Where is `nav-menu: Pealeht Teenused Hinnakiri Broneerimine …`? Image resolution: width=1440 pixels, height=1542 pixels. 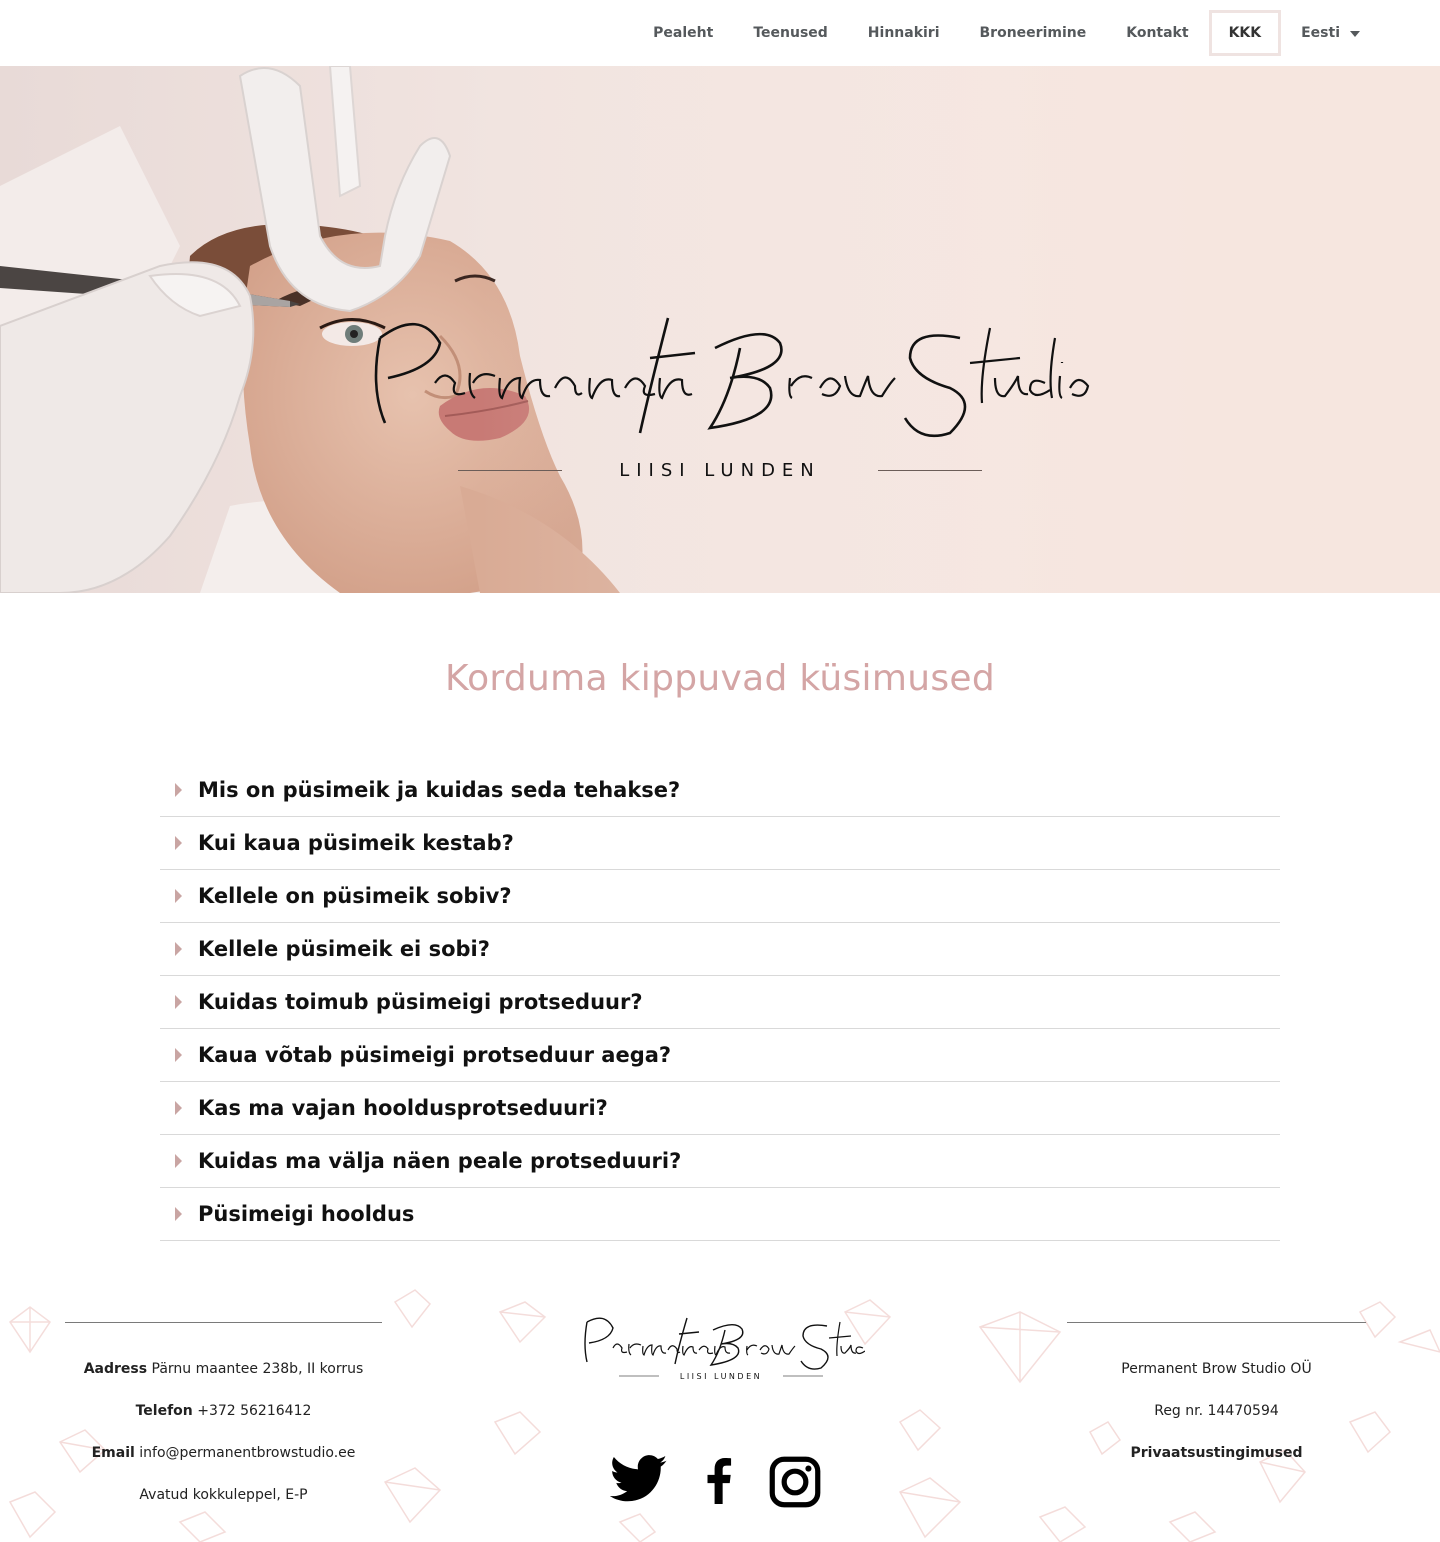
nav-menu: Pealeht Teenused Hinnakiri Broneerimine … is located at coordinates (1006, 33).